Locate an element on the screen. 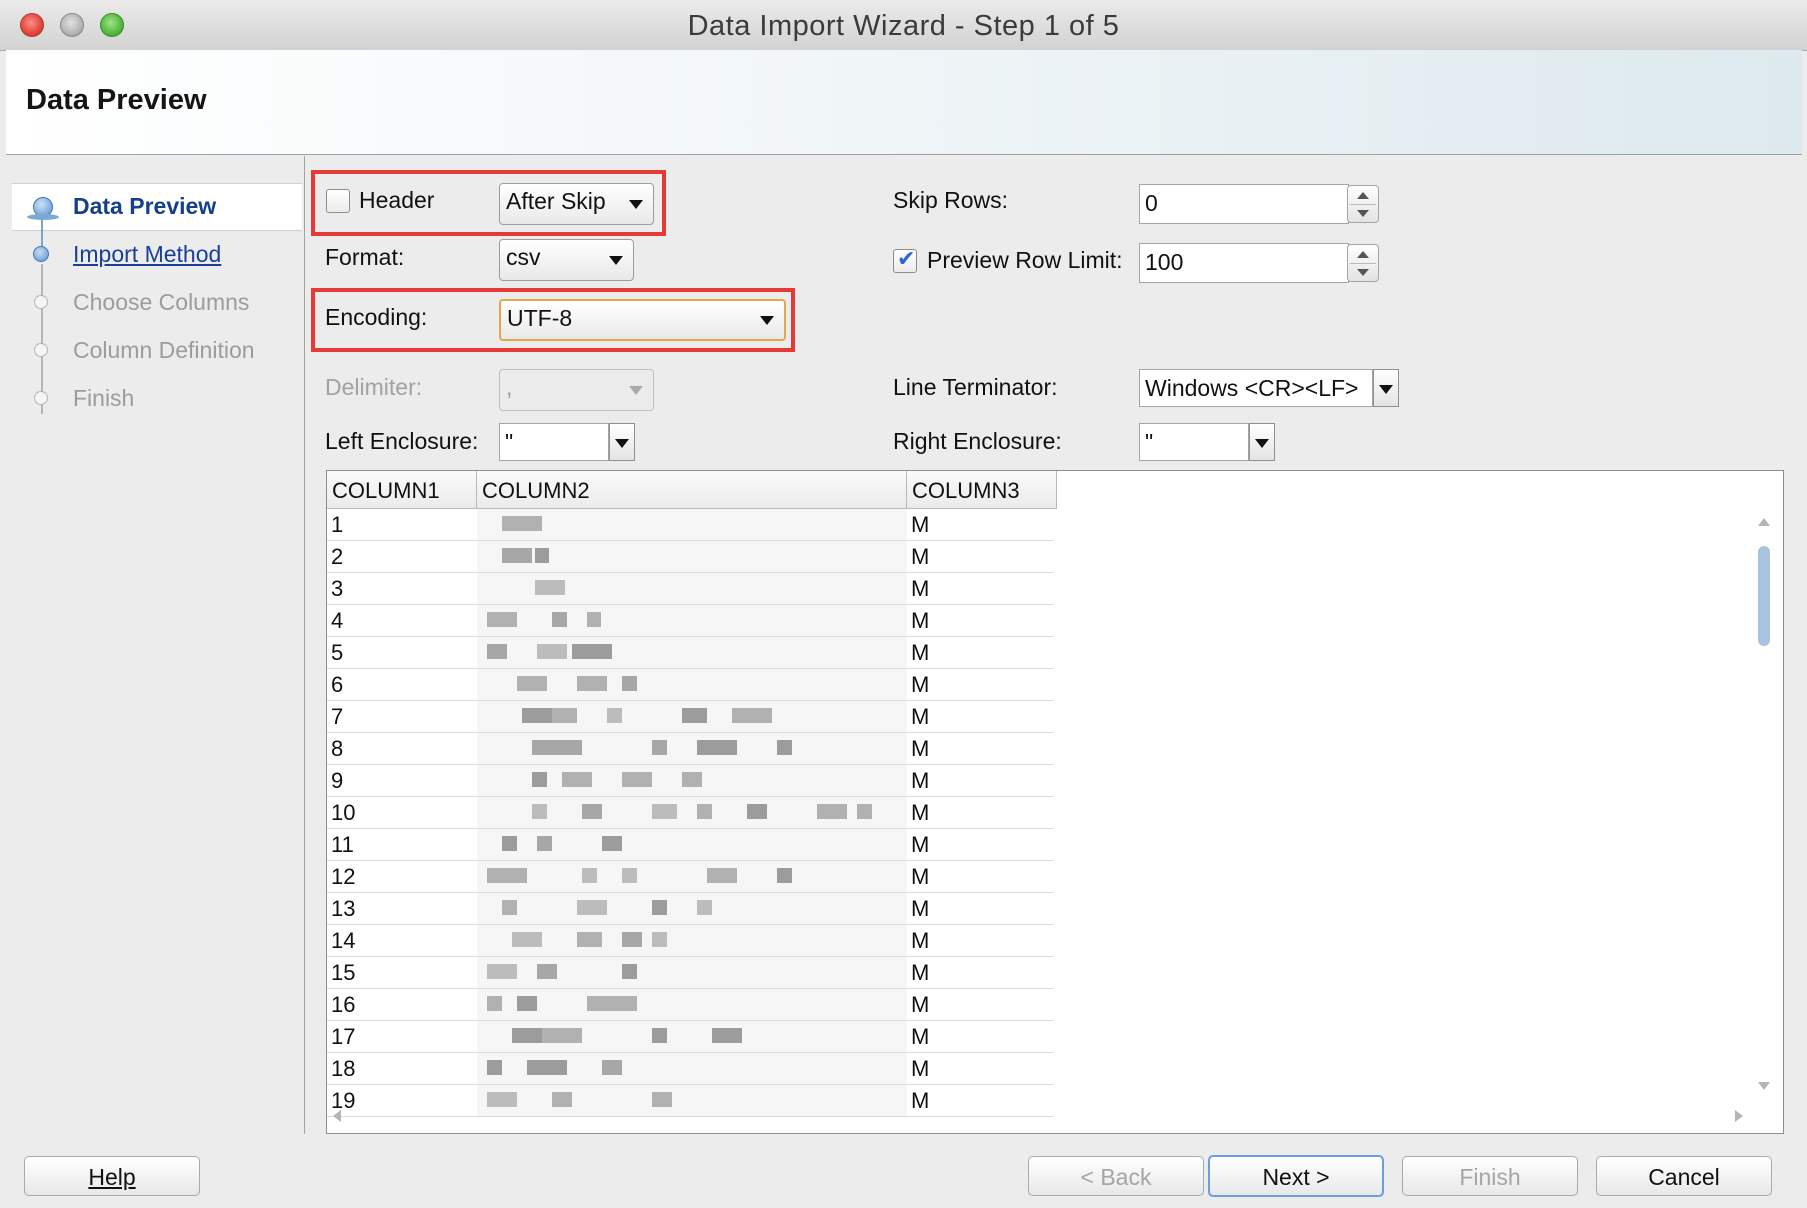 The width and height of the screenshot is (1807, 1208). table-cell: 4 is located at coordinates (402, 620).